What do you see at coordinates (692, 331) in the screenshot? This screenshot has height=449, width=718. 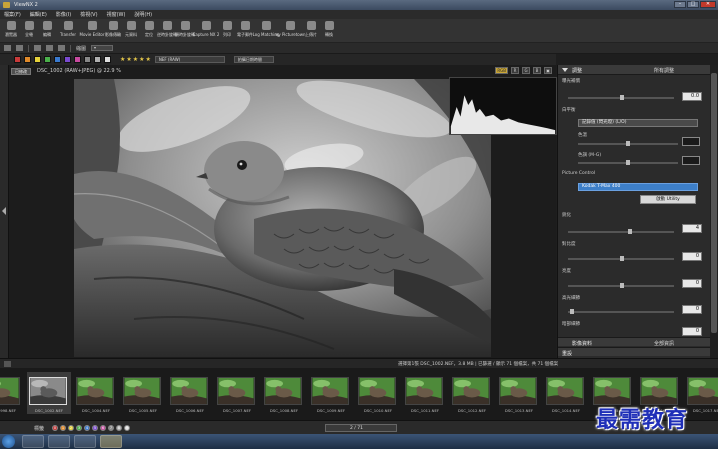 I see `shadow-value: 0` at bounding box center [692, 331].